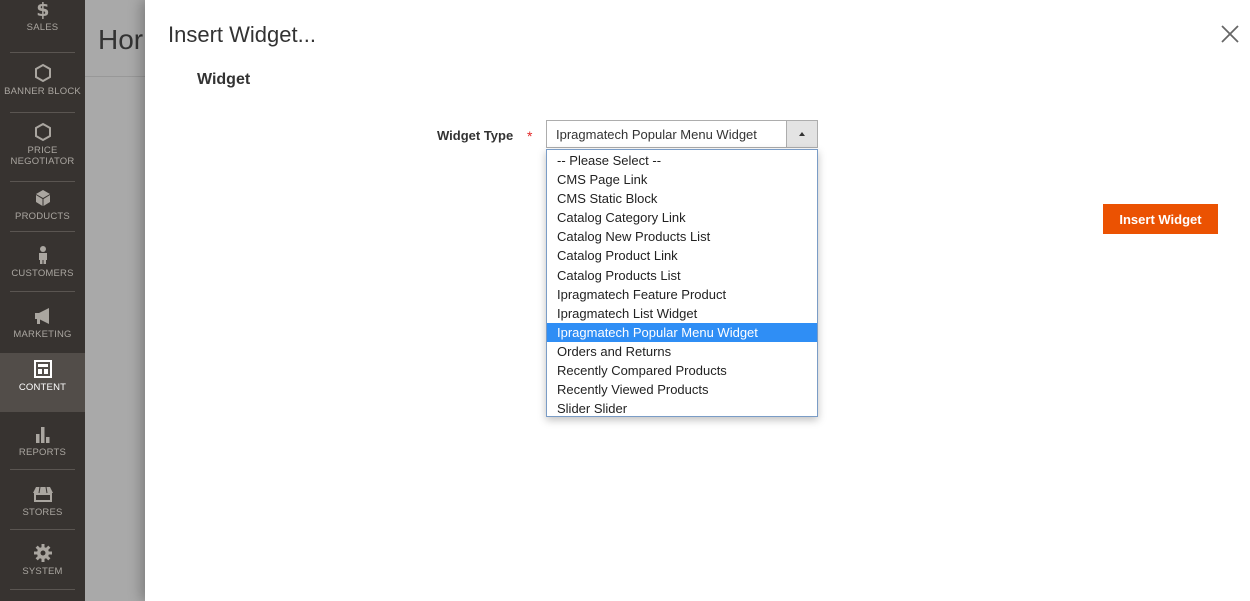  What do you see at coordinates (682, 198) in the screenshot?
I see `widget-type-option: CMS Static Block` at bounding box center [682, 198].